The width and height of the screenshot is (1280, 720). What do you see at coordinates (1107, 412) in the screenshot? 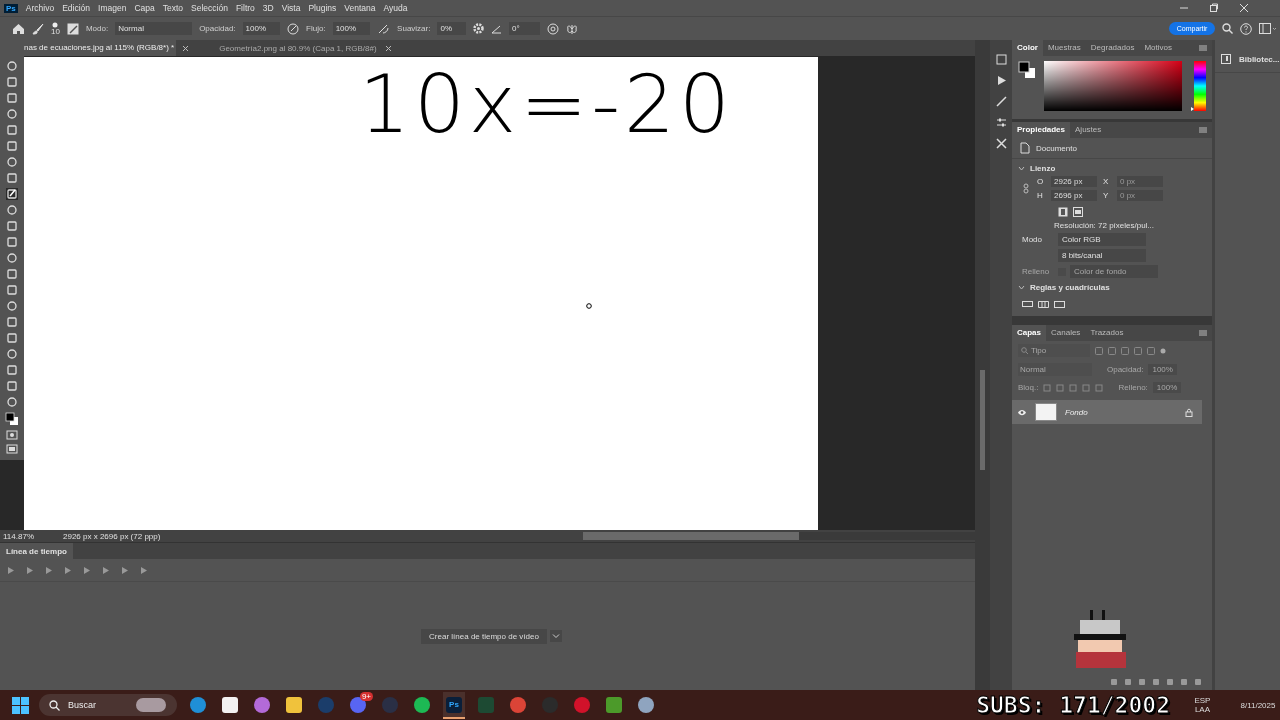
I see `layer-row: Fondo` at bounding box center [1107, 412].